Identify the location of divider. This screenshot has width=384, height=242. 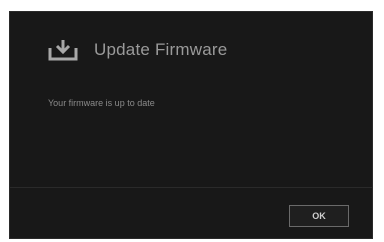
(191, 187).